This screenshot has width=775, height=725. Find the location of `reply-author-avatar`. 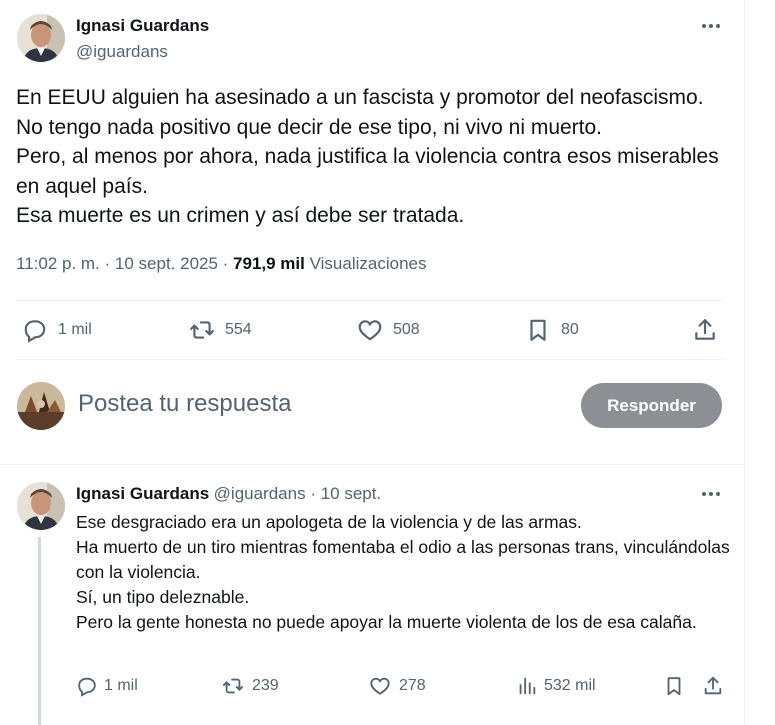

reply-author-avatar is located at coordinates (41, 506).